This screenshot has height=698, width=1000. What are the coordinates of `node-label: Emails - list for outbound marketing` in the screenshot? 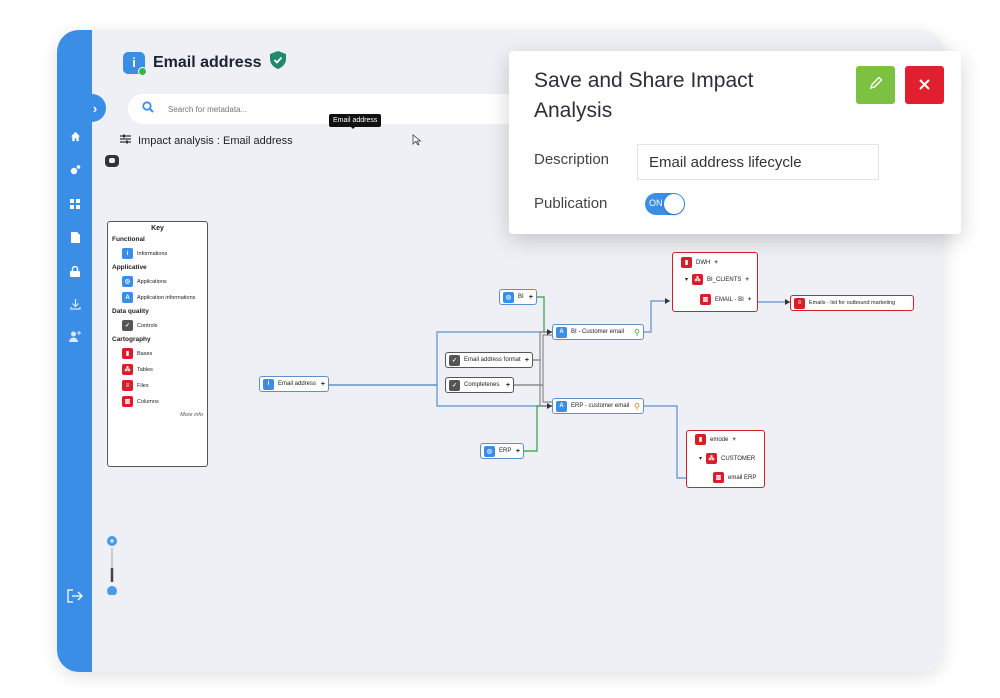 It's located at (852, 303).